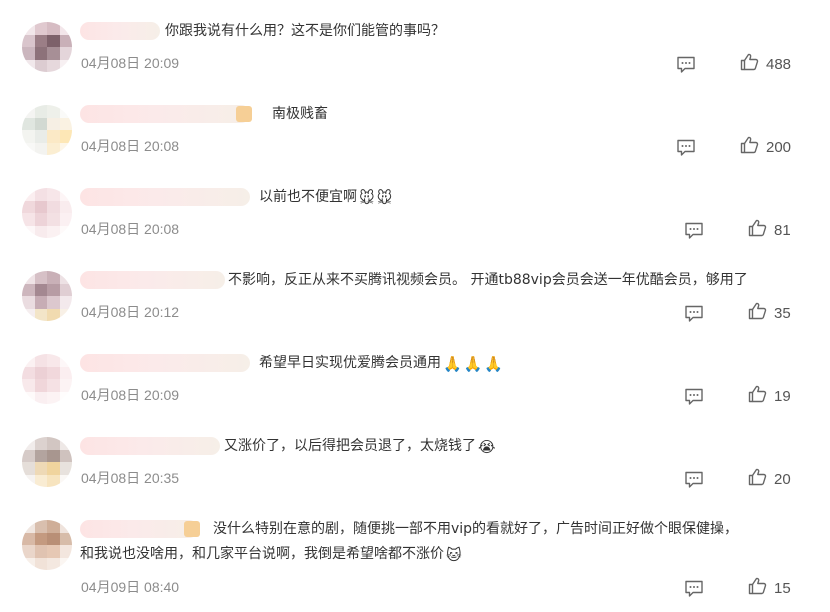 This screenshot has height=612, width=830. Describe the element at coordinates (769, 588) in the screenshot. I see `like-button: 15` at that location.